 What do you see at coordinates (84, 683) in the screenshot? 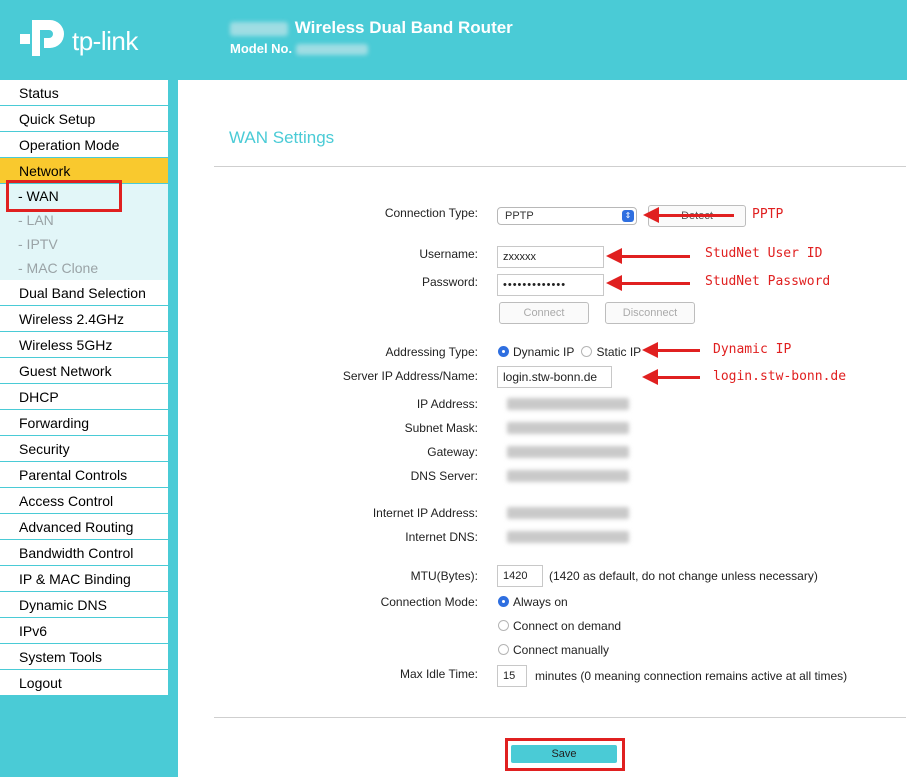
I see `sidebar-item-logout: Logout` at bounding box center [84, 683].